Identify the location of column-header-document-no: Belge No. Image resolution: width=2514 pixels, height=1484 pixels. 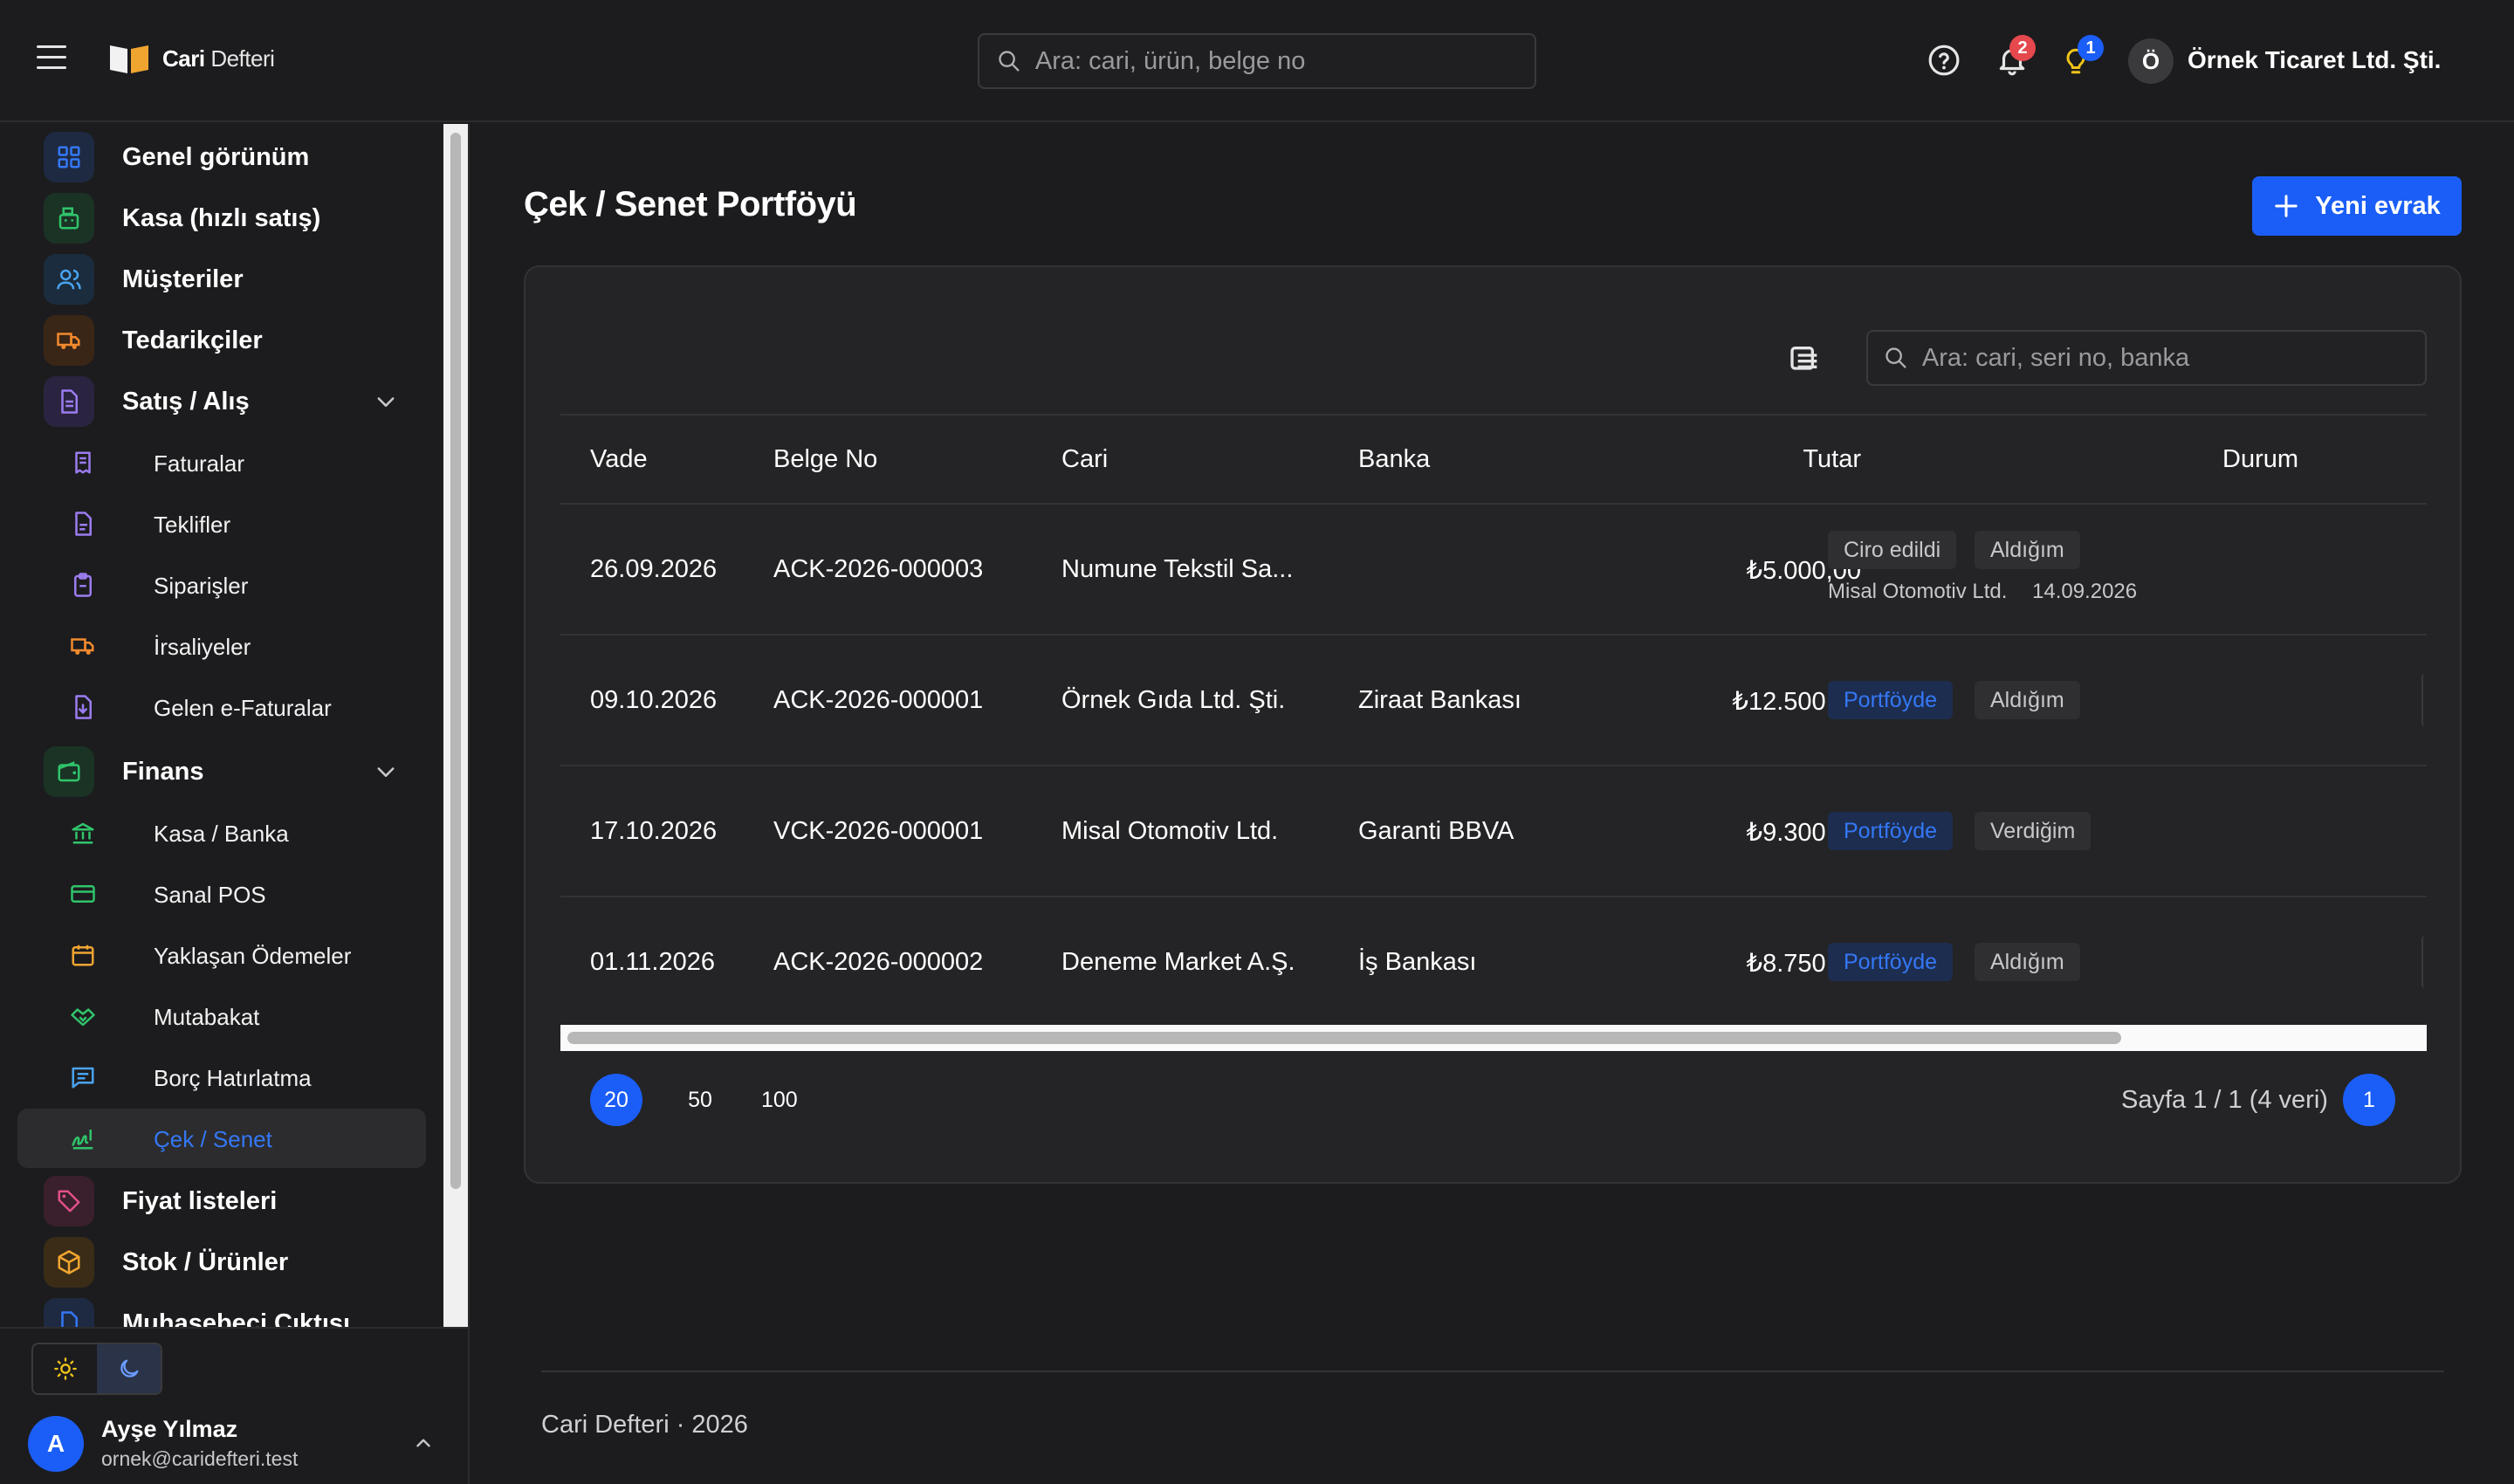
(825, 460).